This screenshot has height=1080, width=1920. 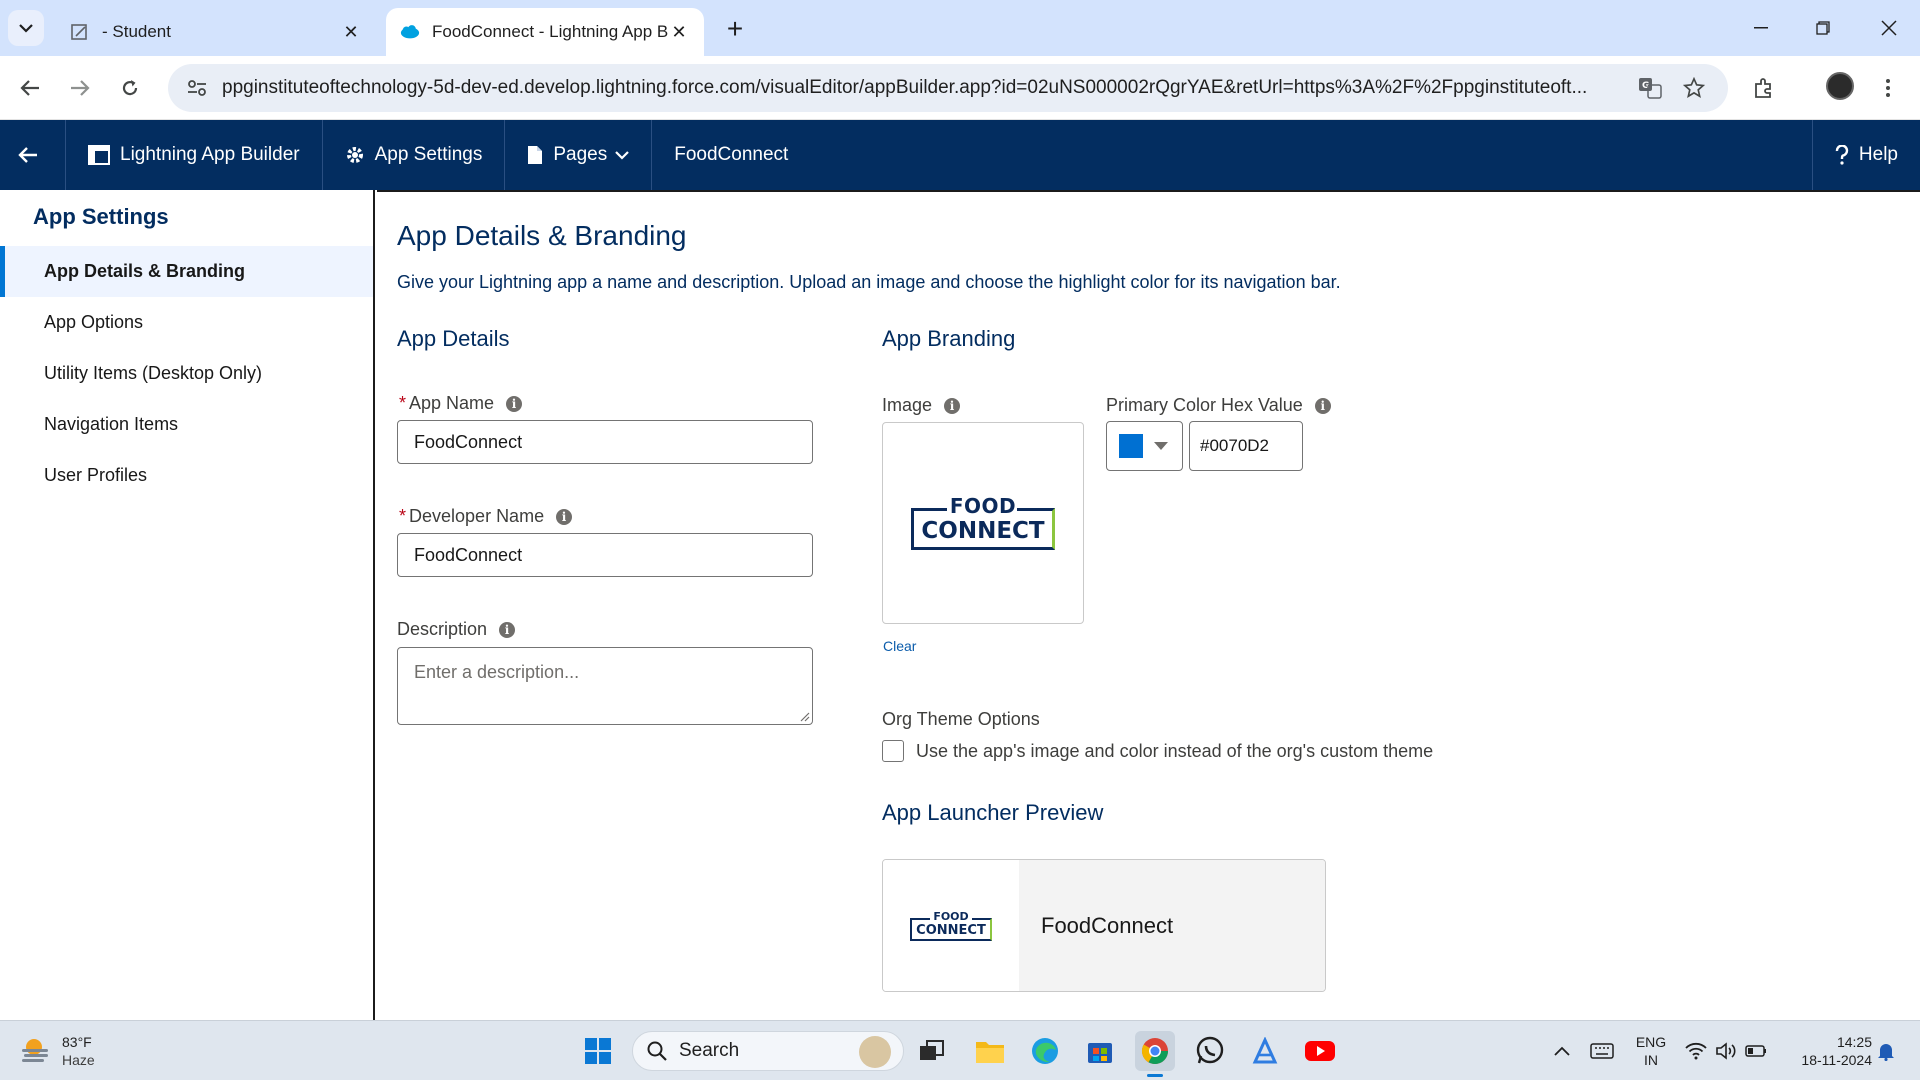 I want to click on search-label: Search, so click(x=709, y=1050).